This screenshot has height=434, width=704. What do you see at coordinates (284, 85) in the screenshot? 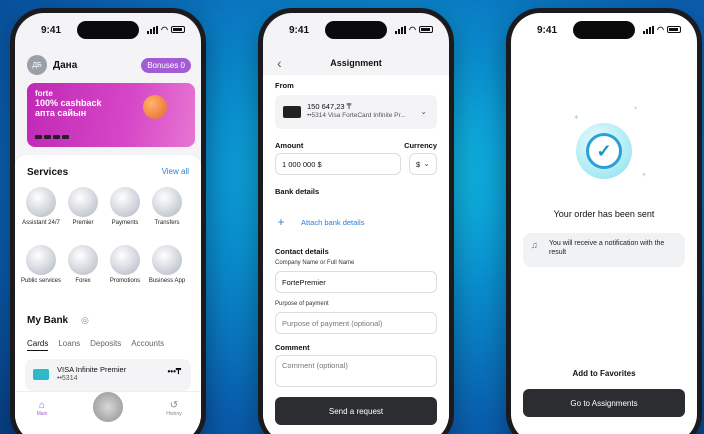
I see `from-label: From` at bounding box center [284, 85].